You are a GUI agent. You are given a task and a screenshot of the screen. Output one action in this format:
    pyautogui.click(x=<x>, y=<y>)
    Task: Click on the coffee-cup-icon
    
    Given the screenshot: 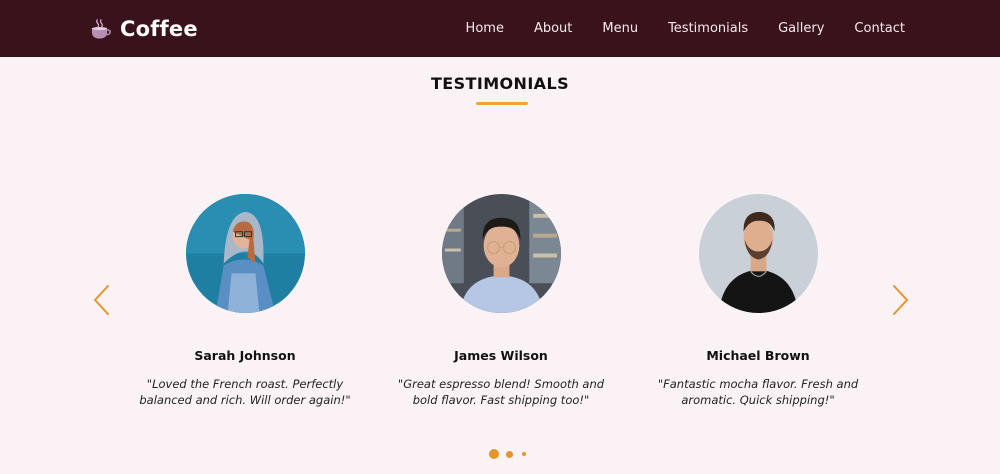 What is the action you would take?
    pyautogui.click(x=100, y=29)
    